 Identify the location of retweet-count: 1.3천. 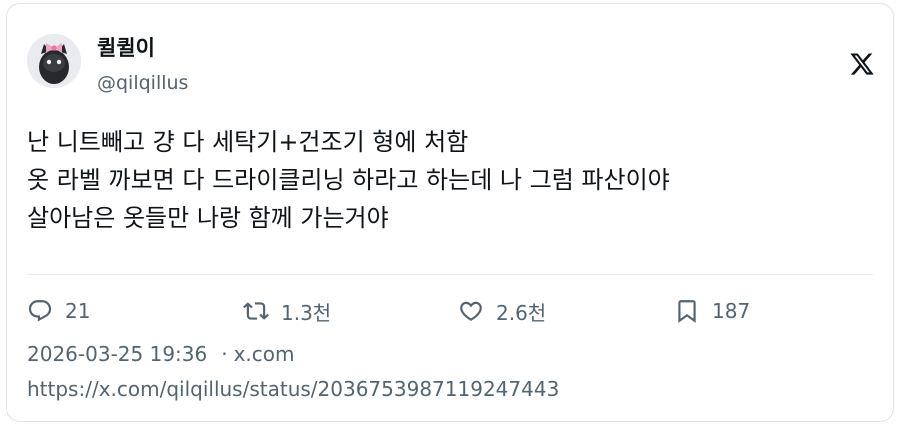
(306, 312).